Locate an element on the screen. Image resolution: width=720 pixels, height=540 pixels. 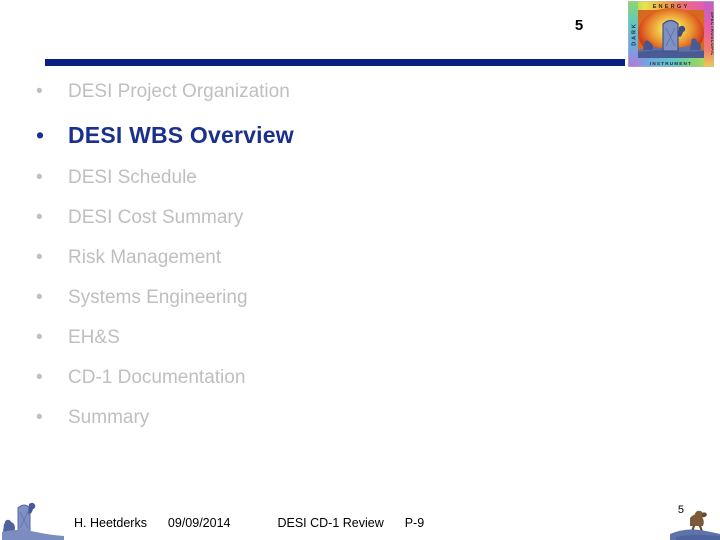
agenda-item-label: DESI Cost Summary is located at coordinates (156, 217).